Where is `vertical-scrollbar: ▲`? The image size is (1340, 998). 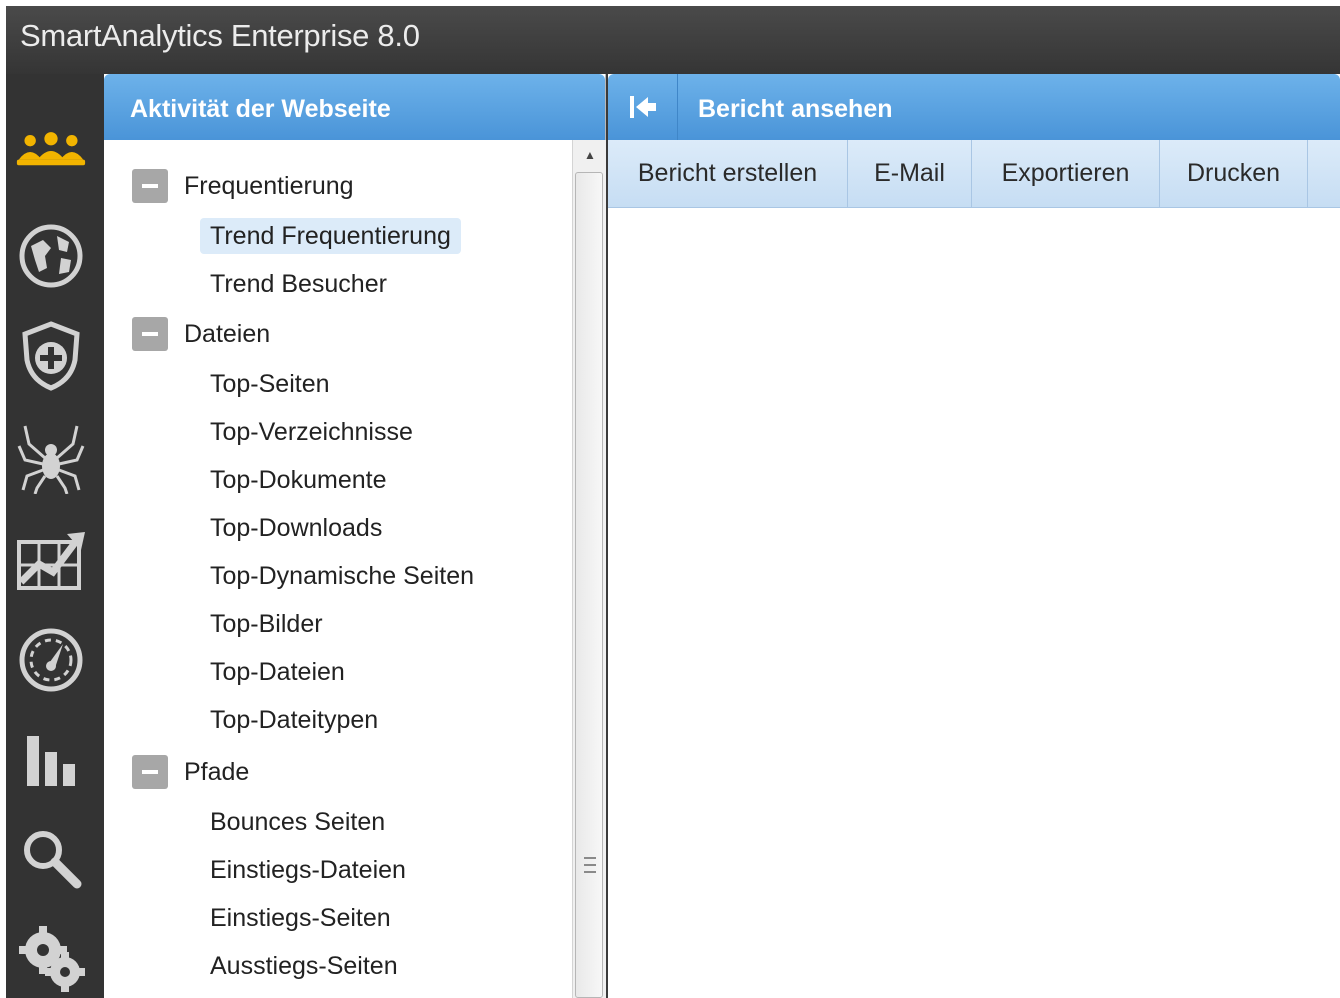
vertical-scrollbar: ▲ is located at coordinates (589, 569).